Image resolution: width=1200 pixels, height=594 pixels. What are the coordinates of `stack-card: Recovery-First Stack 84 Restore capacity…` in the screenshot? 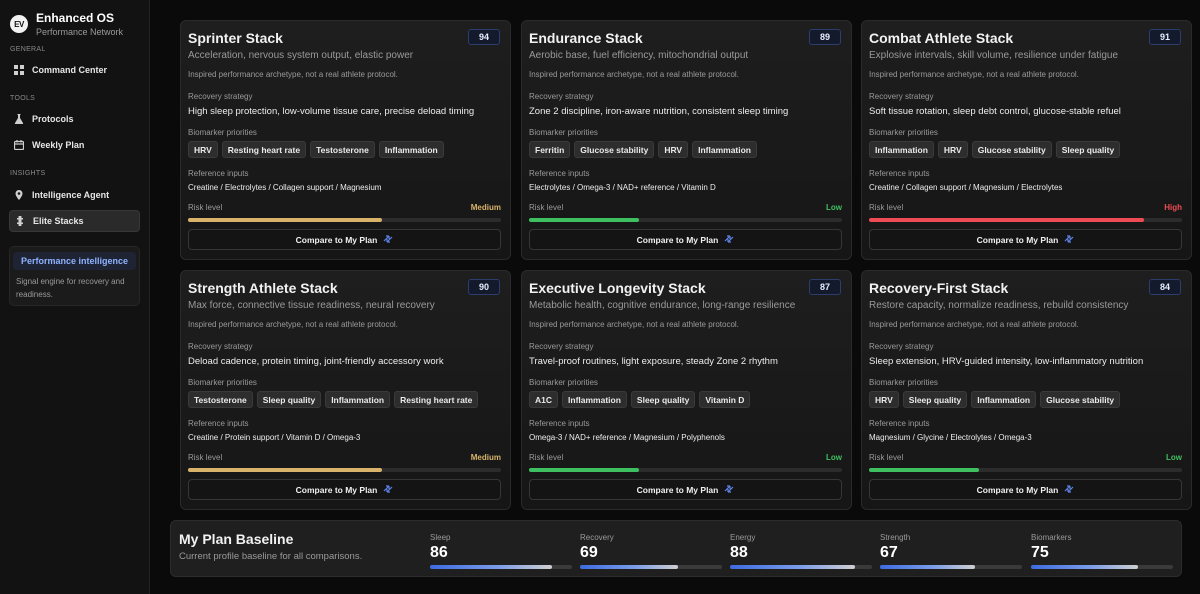 It's located at (1026, 390).